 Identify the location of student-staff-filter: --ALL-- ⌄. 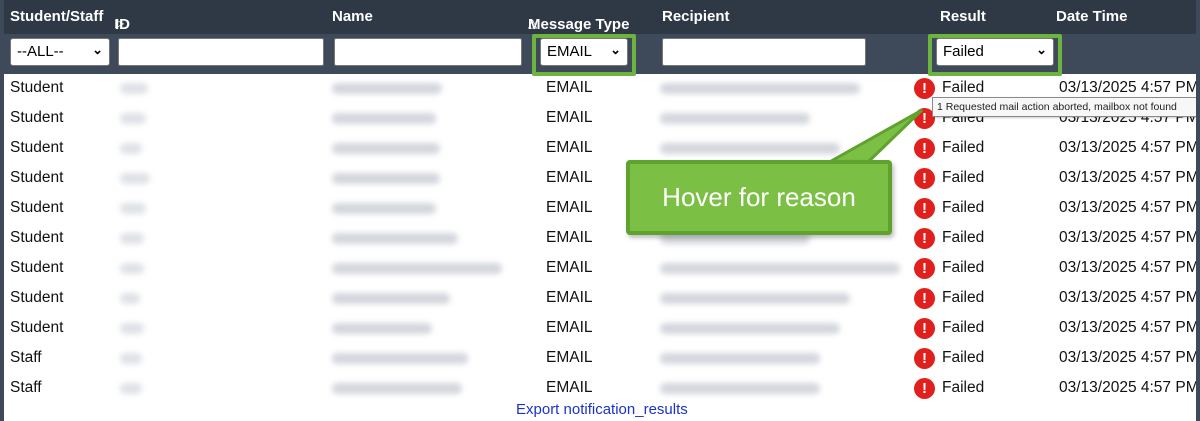
(60, 52).